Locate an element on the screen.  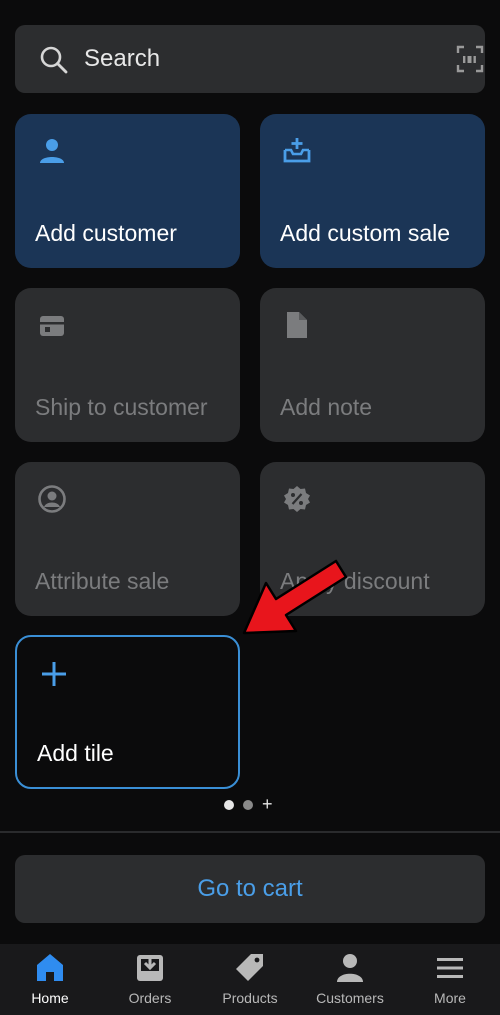
add-tile-button: Add tile is located at coordinates (127, 712).